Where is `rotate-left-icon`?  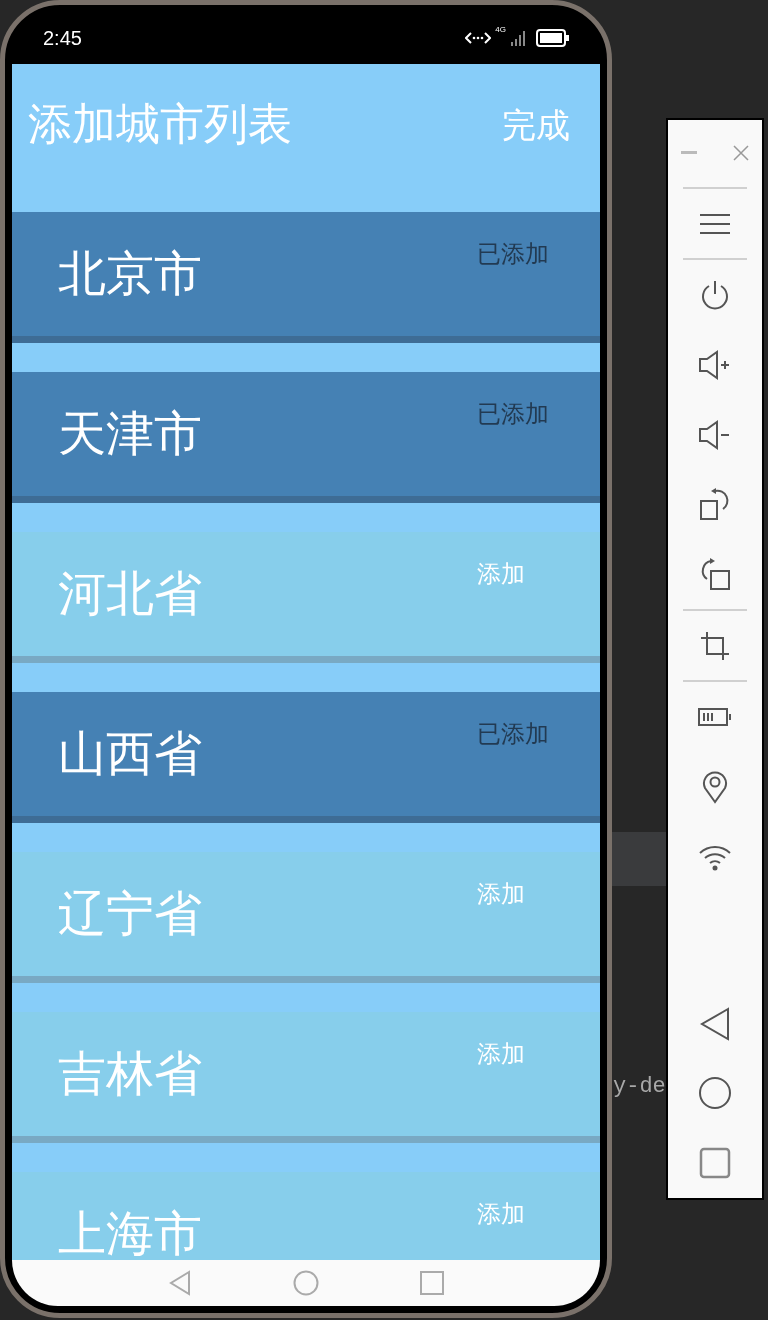
rotate-left-icon is located at coordinates (715, 573).